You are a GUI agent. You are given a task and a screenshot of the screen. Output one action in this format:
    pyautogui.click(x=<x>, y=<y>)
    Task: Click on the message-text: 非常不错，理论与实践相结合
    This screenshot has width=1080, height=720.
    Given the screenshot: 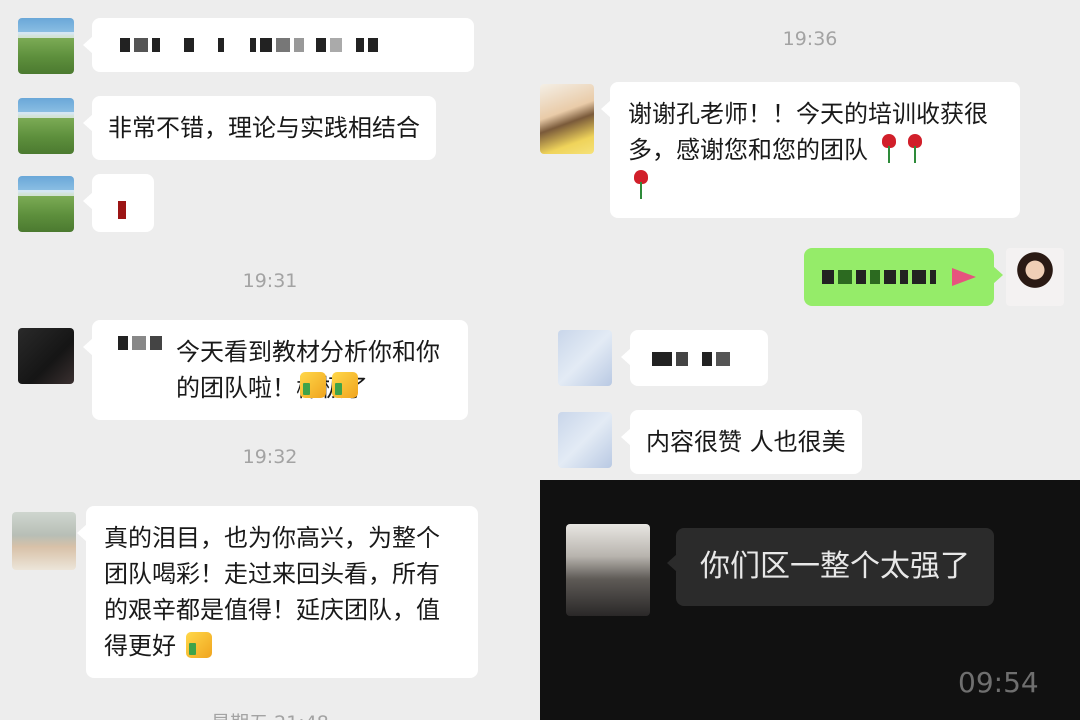 What is the action you would take?
    pyautogui.click(x=264, y=128)
    